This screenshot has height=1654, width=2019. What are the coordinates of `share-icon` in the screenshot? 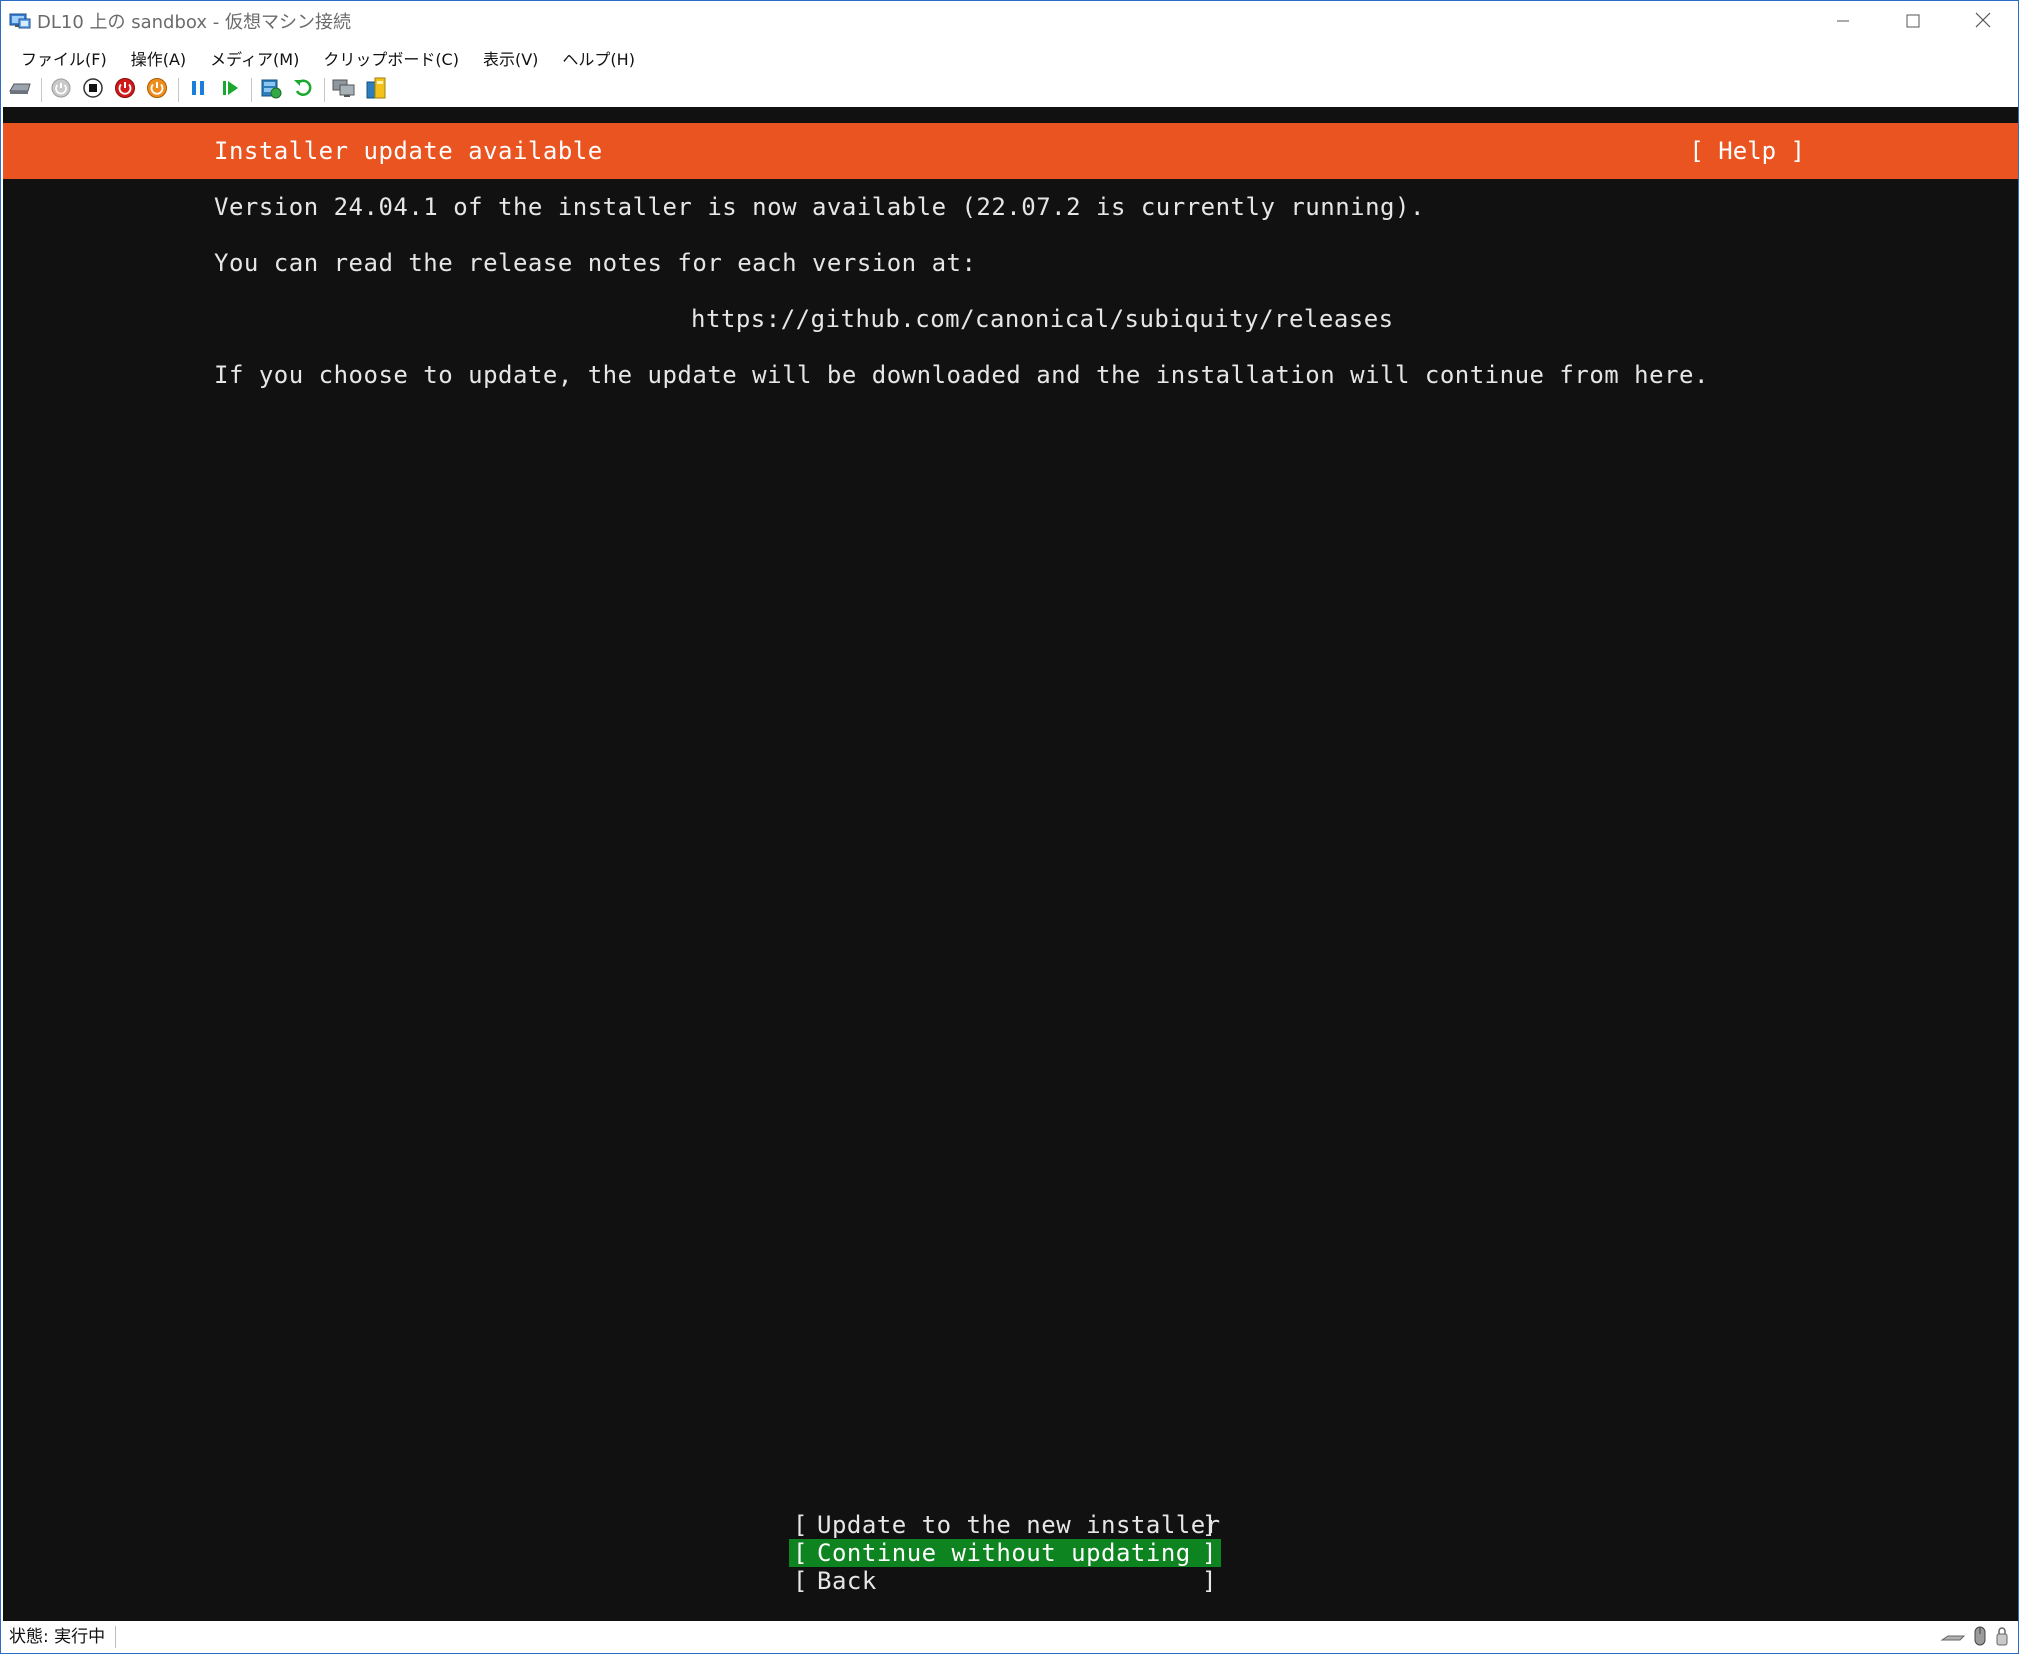 It's located at (376, 90).